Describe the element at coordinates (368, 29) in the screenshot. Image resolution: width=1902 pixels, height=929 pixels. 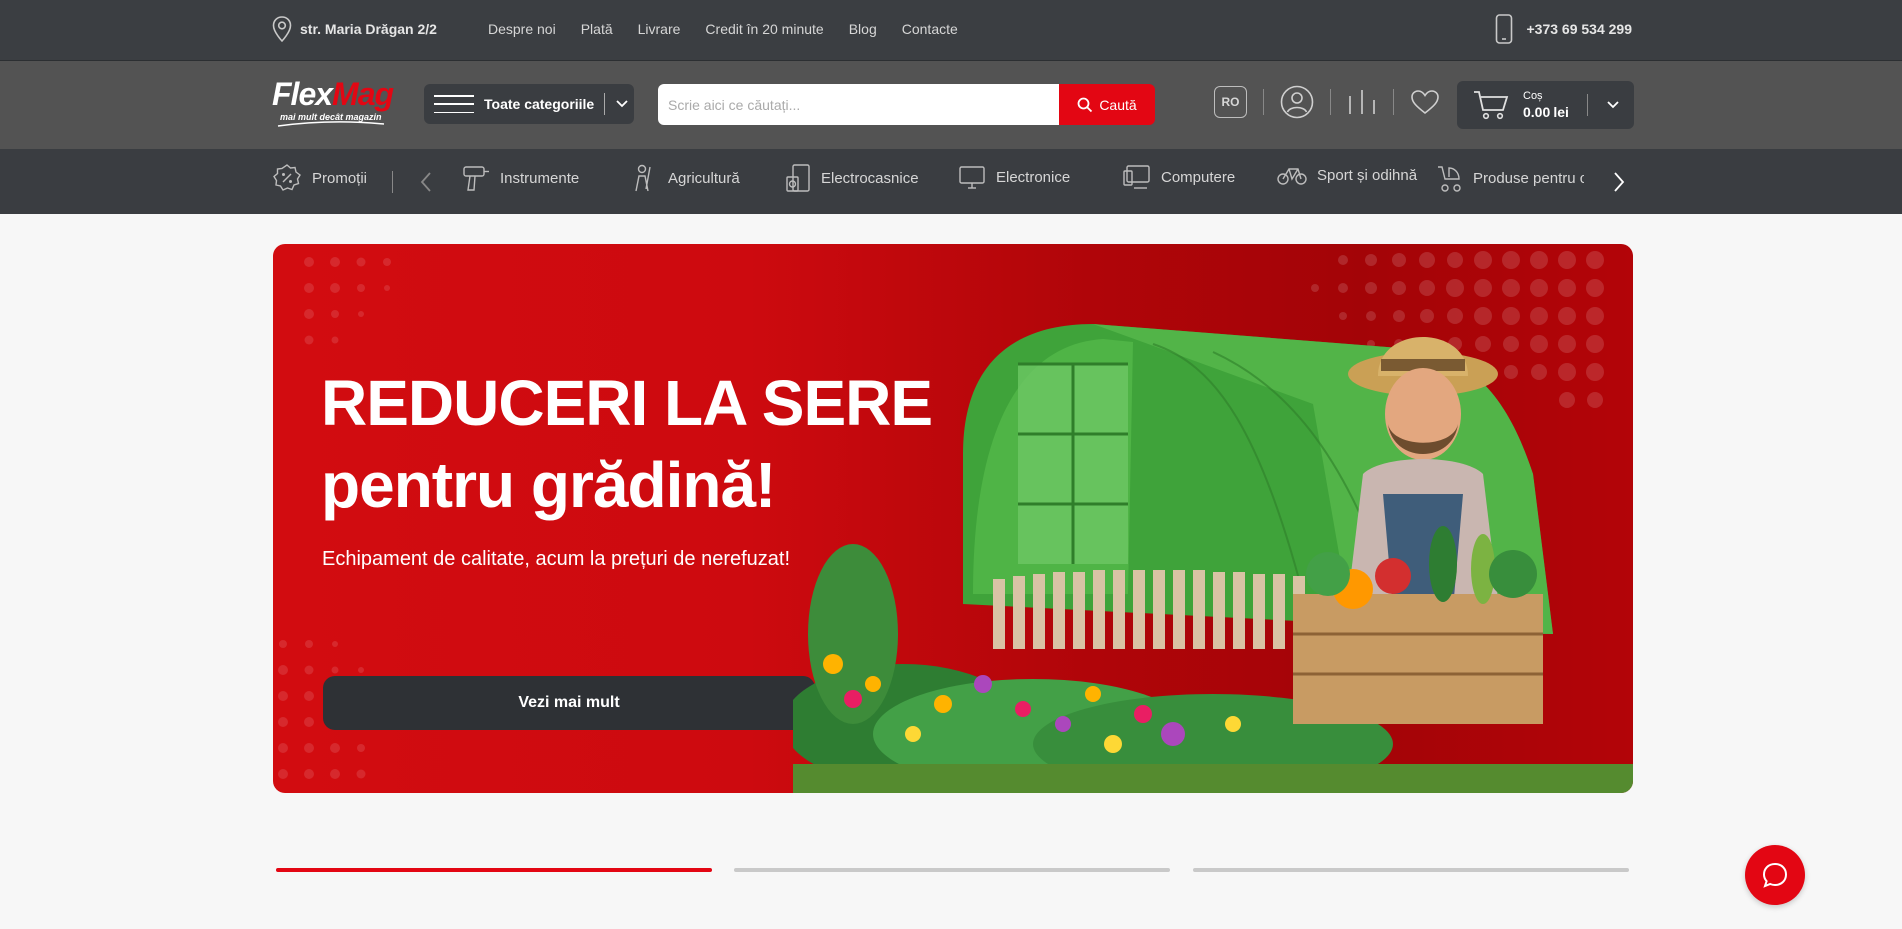
I see `address-text: str. Maria Drăgan 2/2` at that location.